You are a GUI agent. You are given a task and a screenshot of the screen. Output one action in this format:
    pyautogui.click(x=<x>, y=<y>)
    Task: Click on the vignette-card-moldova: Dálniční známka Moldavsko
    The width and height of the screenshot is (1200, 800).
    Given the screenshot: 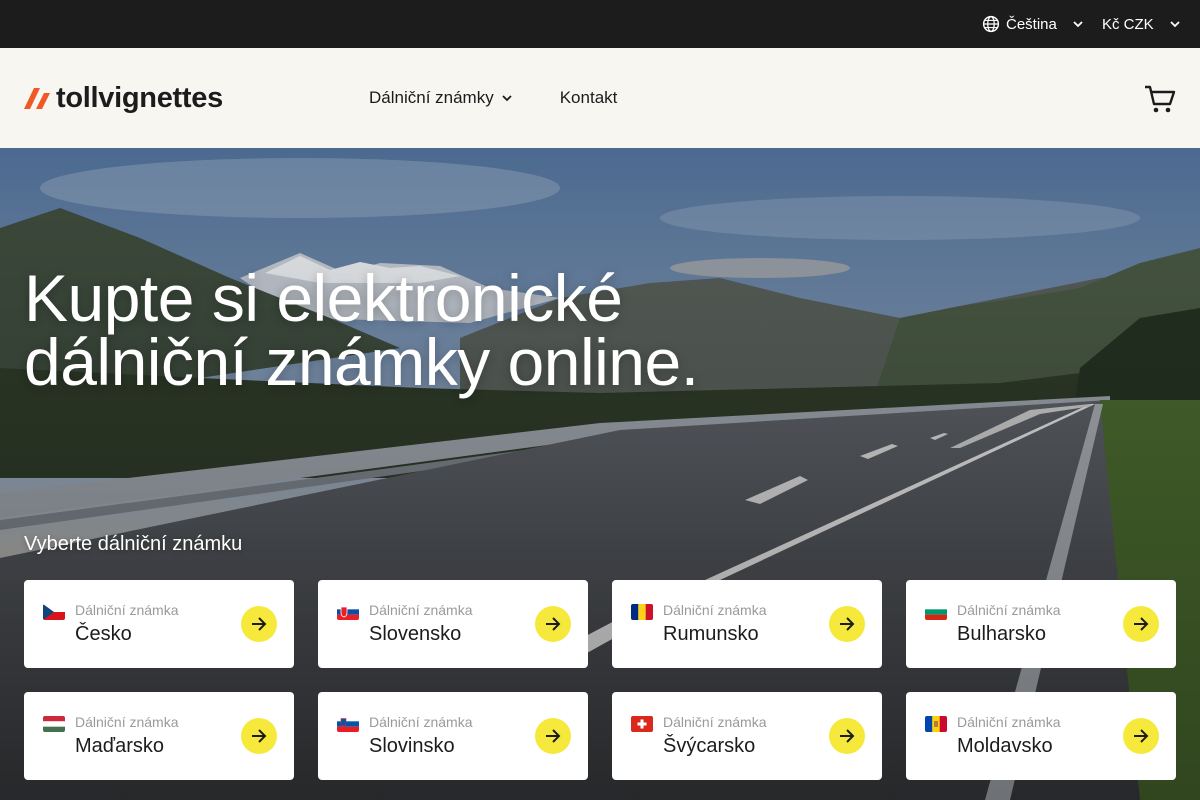 What is the action you would take?
    pyautogui.click(x=1041, y=736)
    